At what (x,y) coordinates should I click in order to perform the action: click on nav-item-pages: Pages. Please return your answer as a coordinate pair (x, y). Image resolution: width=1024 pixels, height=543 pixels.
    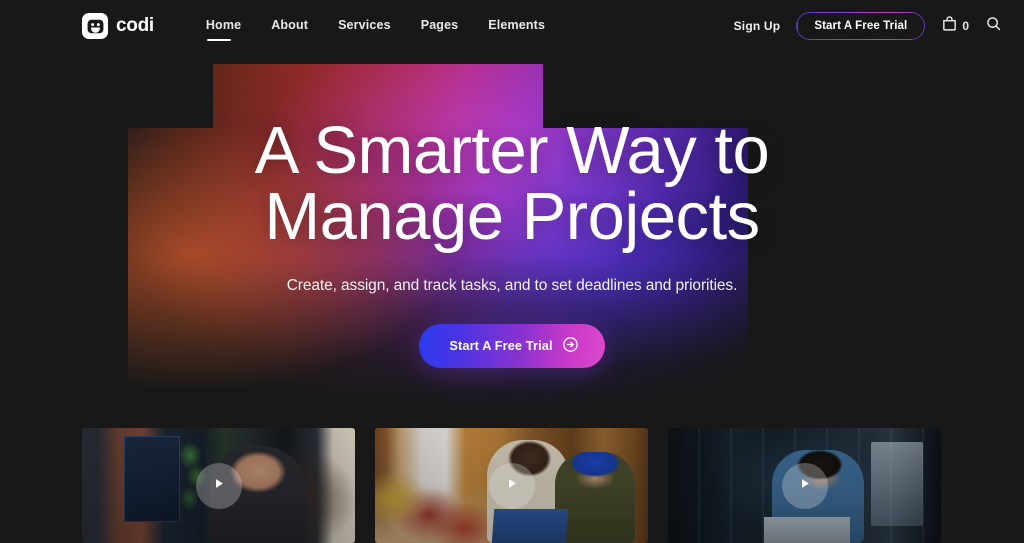
    Looking at the image, I should click on (440, 26).